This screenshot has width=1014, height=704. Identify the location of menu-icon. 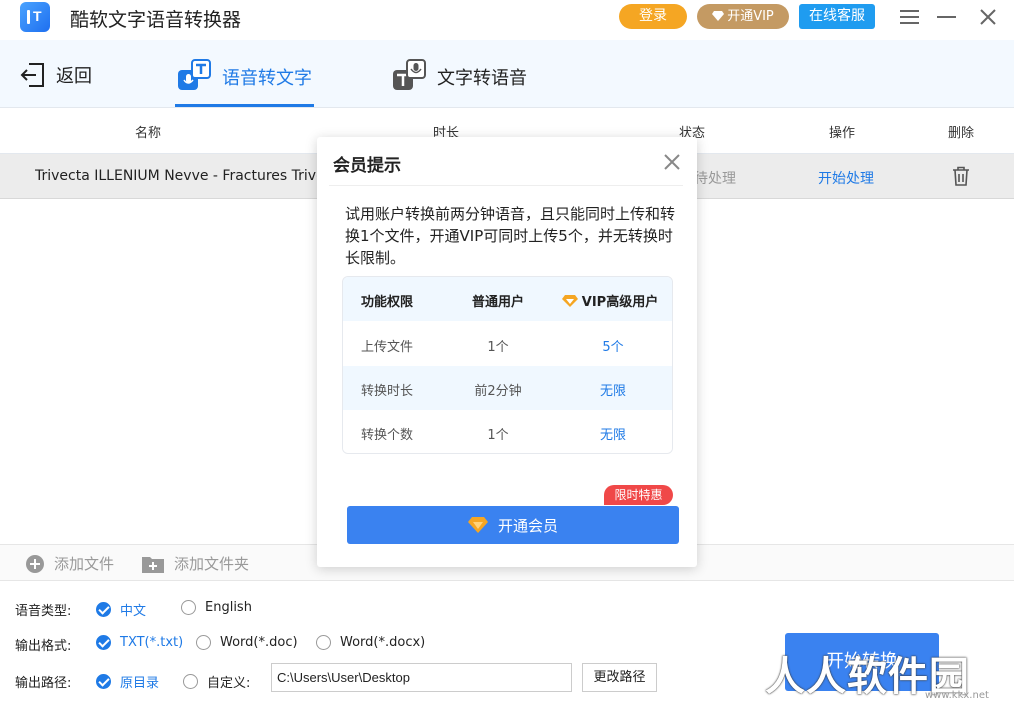
(910, 17).